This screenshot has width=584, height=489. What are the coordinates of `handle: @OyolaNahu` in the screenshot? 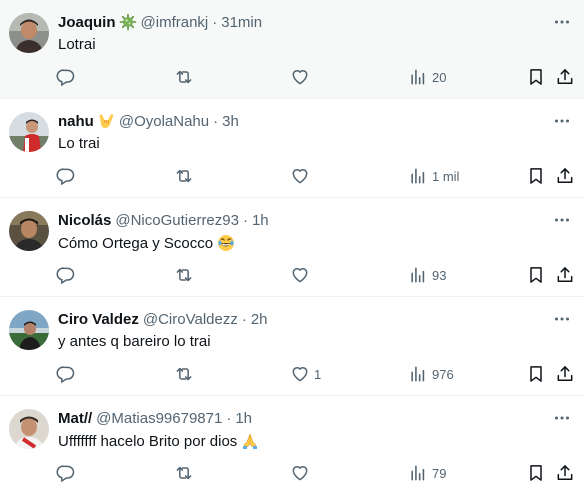 It's located at (164, 121).